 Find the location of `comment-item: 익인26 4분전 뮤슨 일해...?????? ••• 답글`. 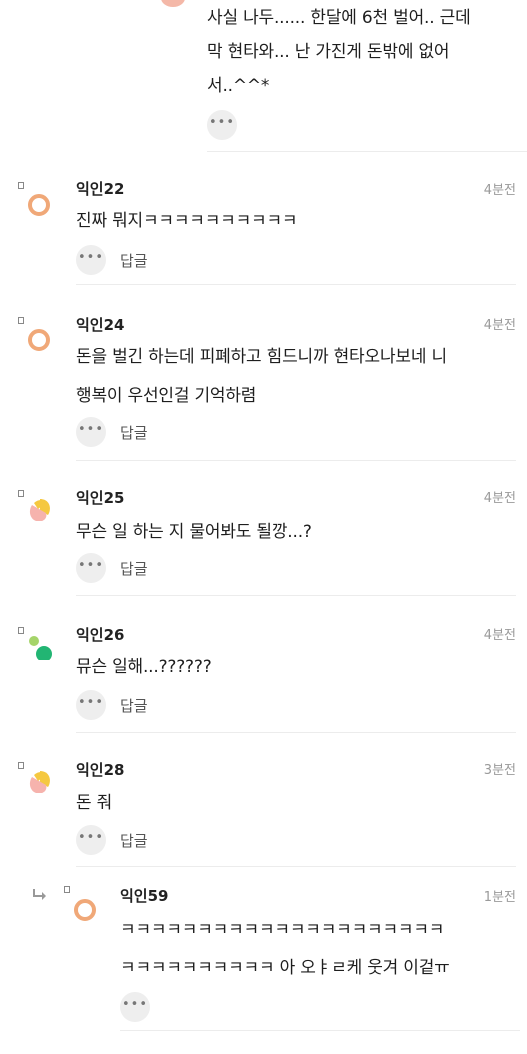

comment-item: 익인26 4분전 뮤슨 일해...?????? ••• 답글 is located at coordinates (263, 672).